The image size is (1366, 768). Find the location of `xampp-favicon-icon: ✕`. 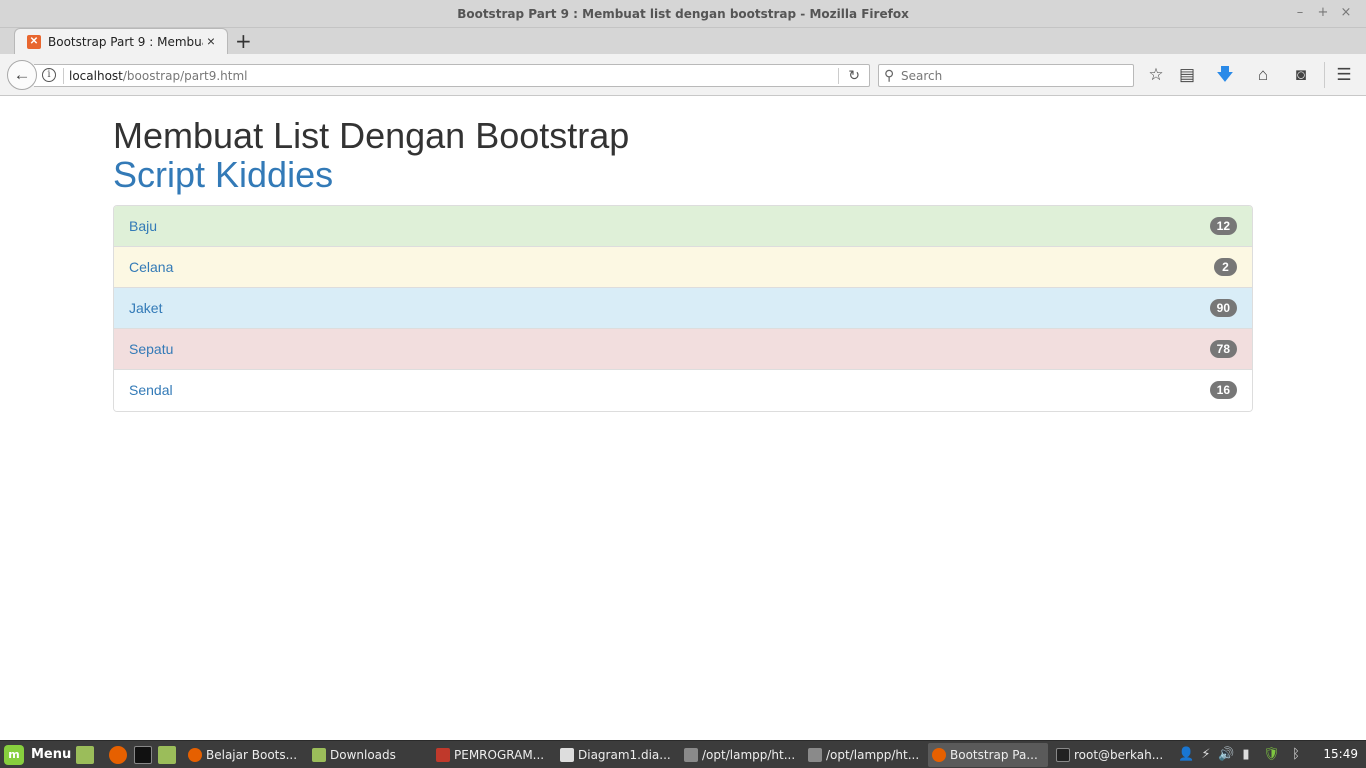

xampp-favicon-icon: ✕ is located at coordinates (34, 42).